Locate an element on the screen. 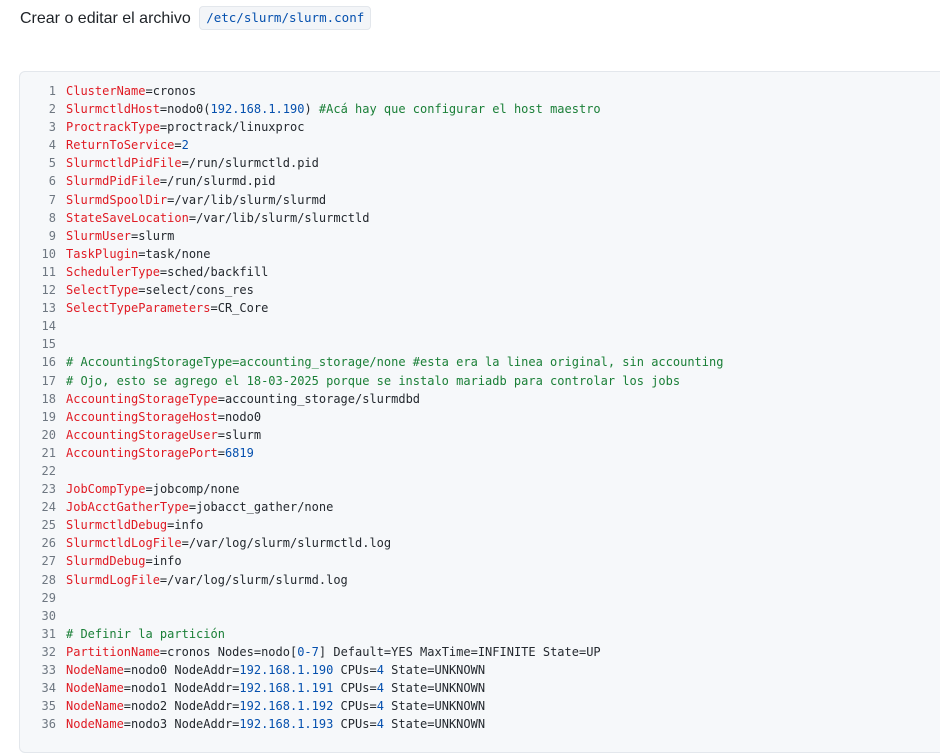  code-line: 29 is located at coordinates (371, 598).